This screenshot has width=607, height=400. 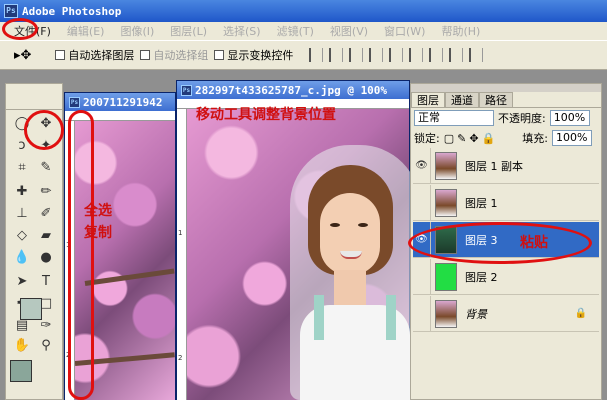 What do you see at coordinates (376, 55) in the screenshot?
I see `align-left-icon` at bounding box center [376, 55].